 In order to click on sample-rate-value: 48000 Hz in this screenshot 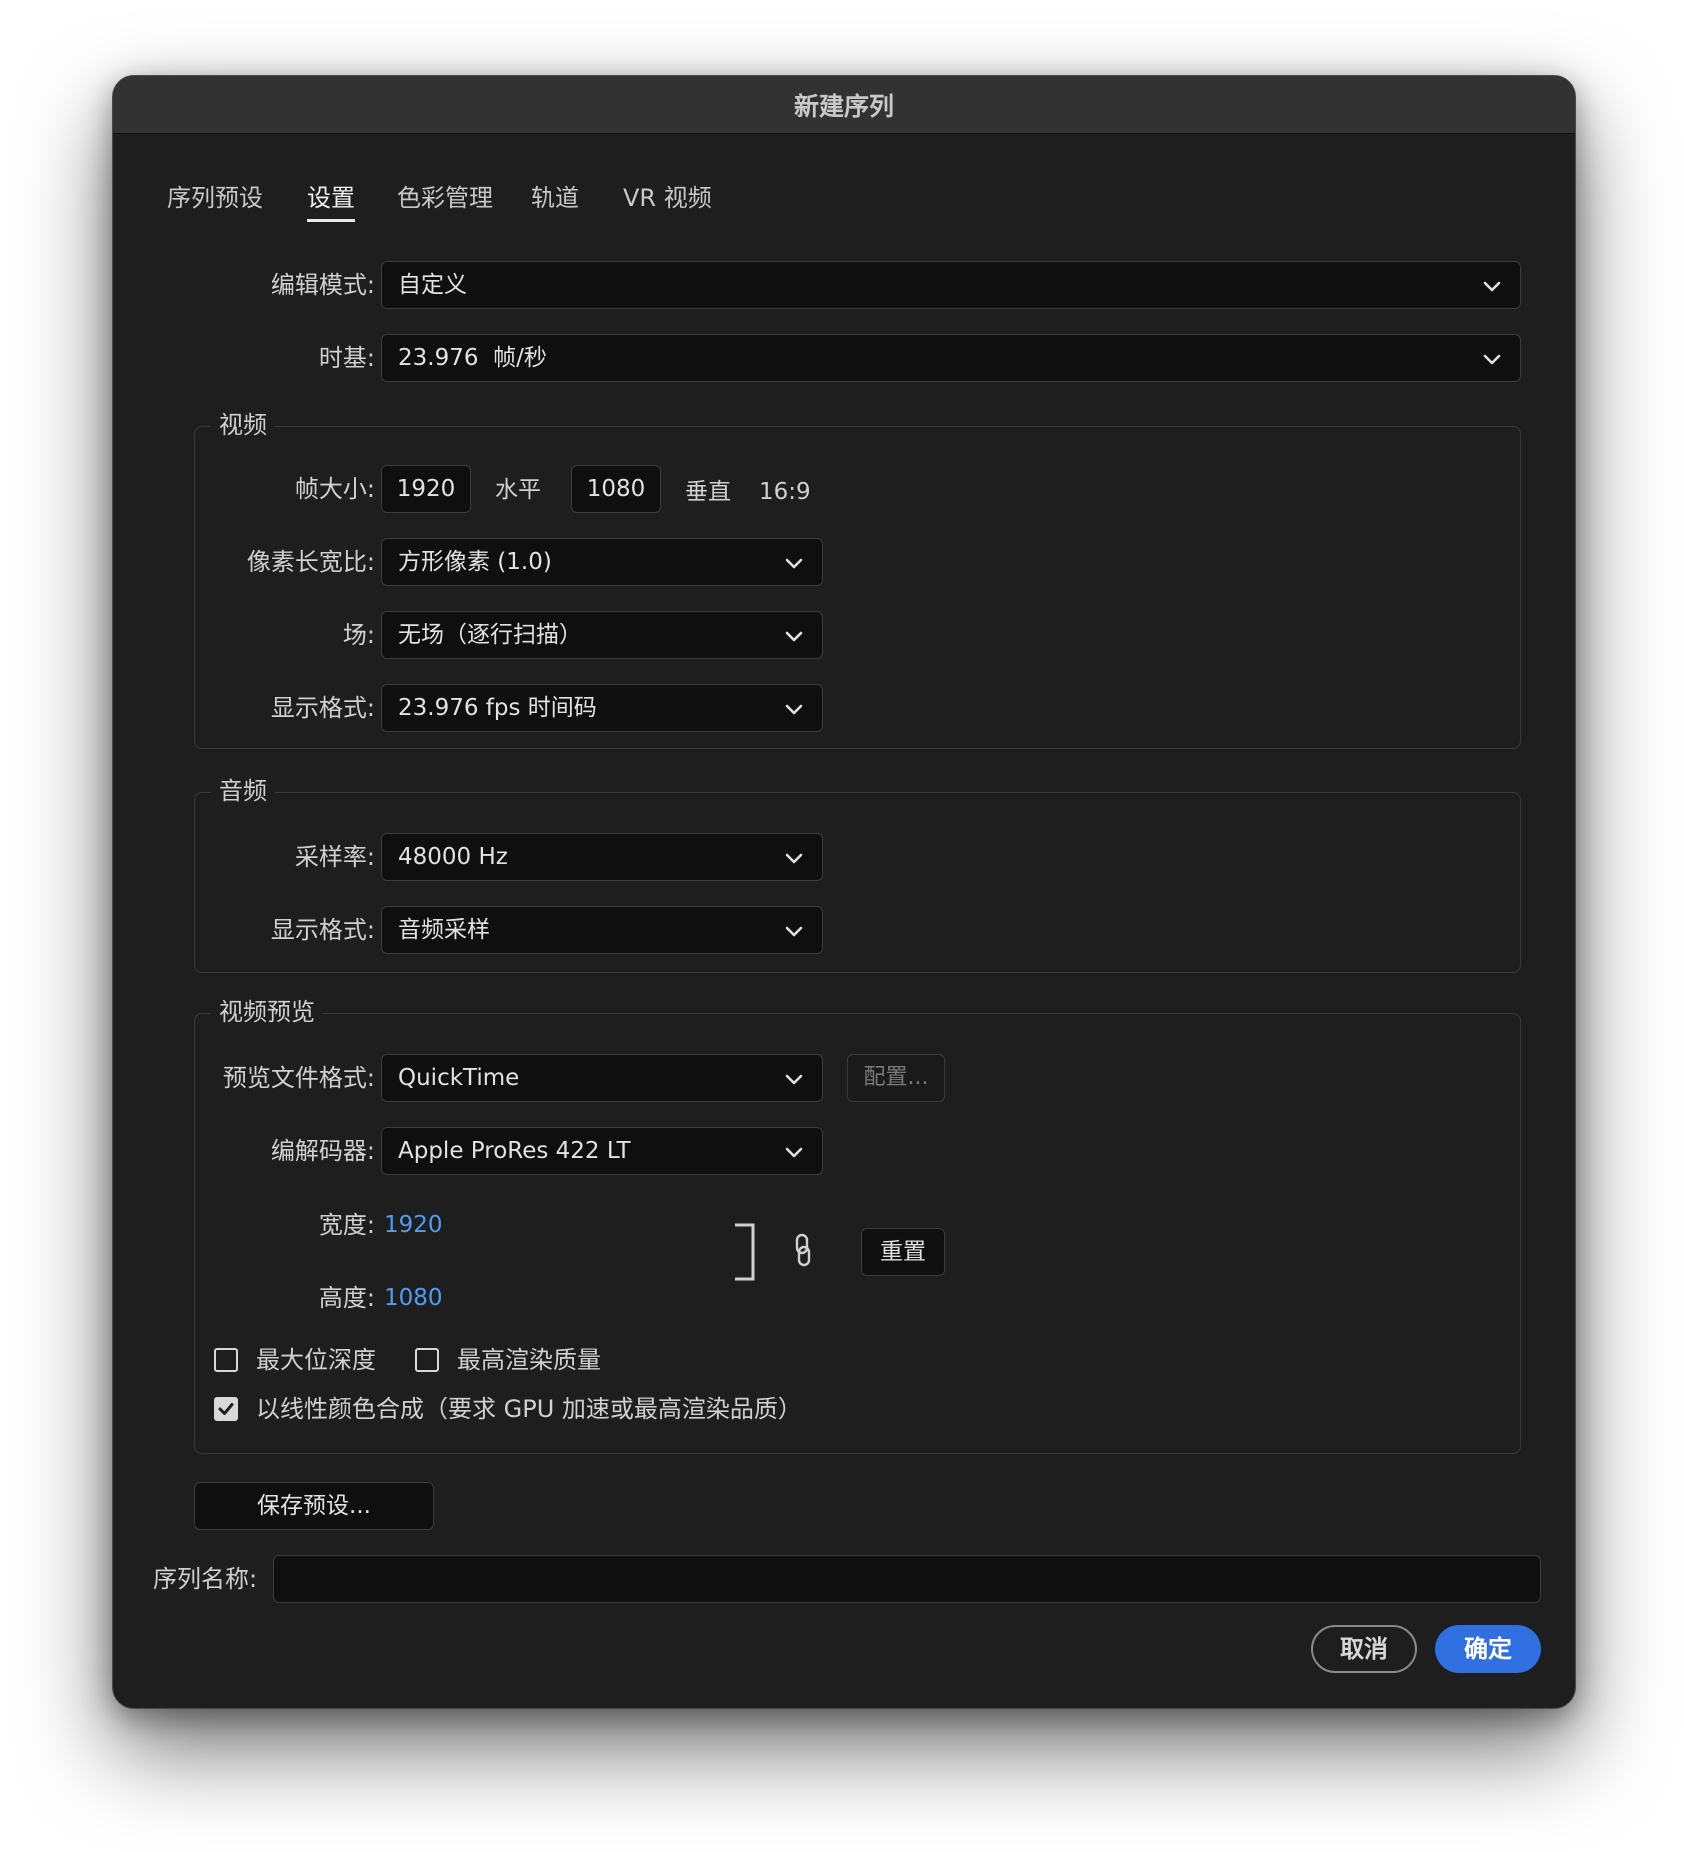, I will do `click(453, 857)`.